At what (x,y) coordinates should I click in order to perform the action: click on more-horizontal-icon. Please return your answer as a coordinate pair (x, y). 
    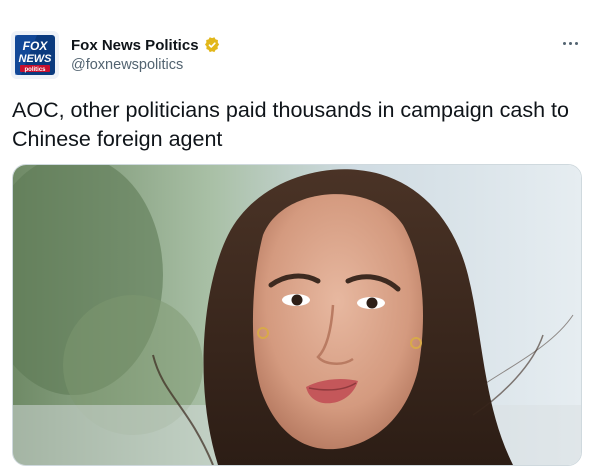
    Looking at the image, I should click on (564, 43).